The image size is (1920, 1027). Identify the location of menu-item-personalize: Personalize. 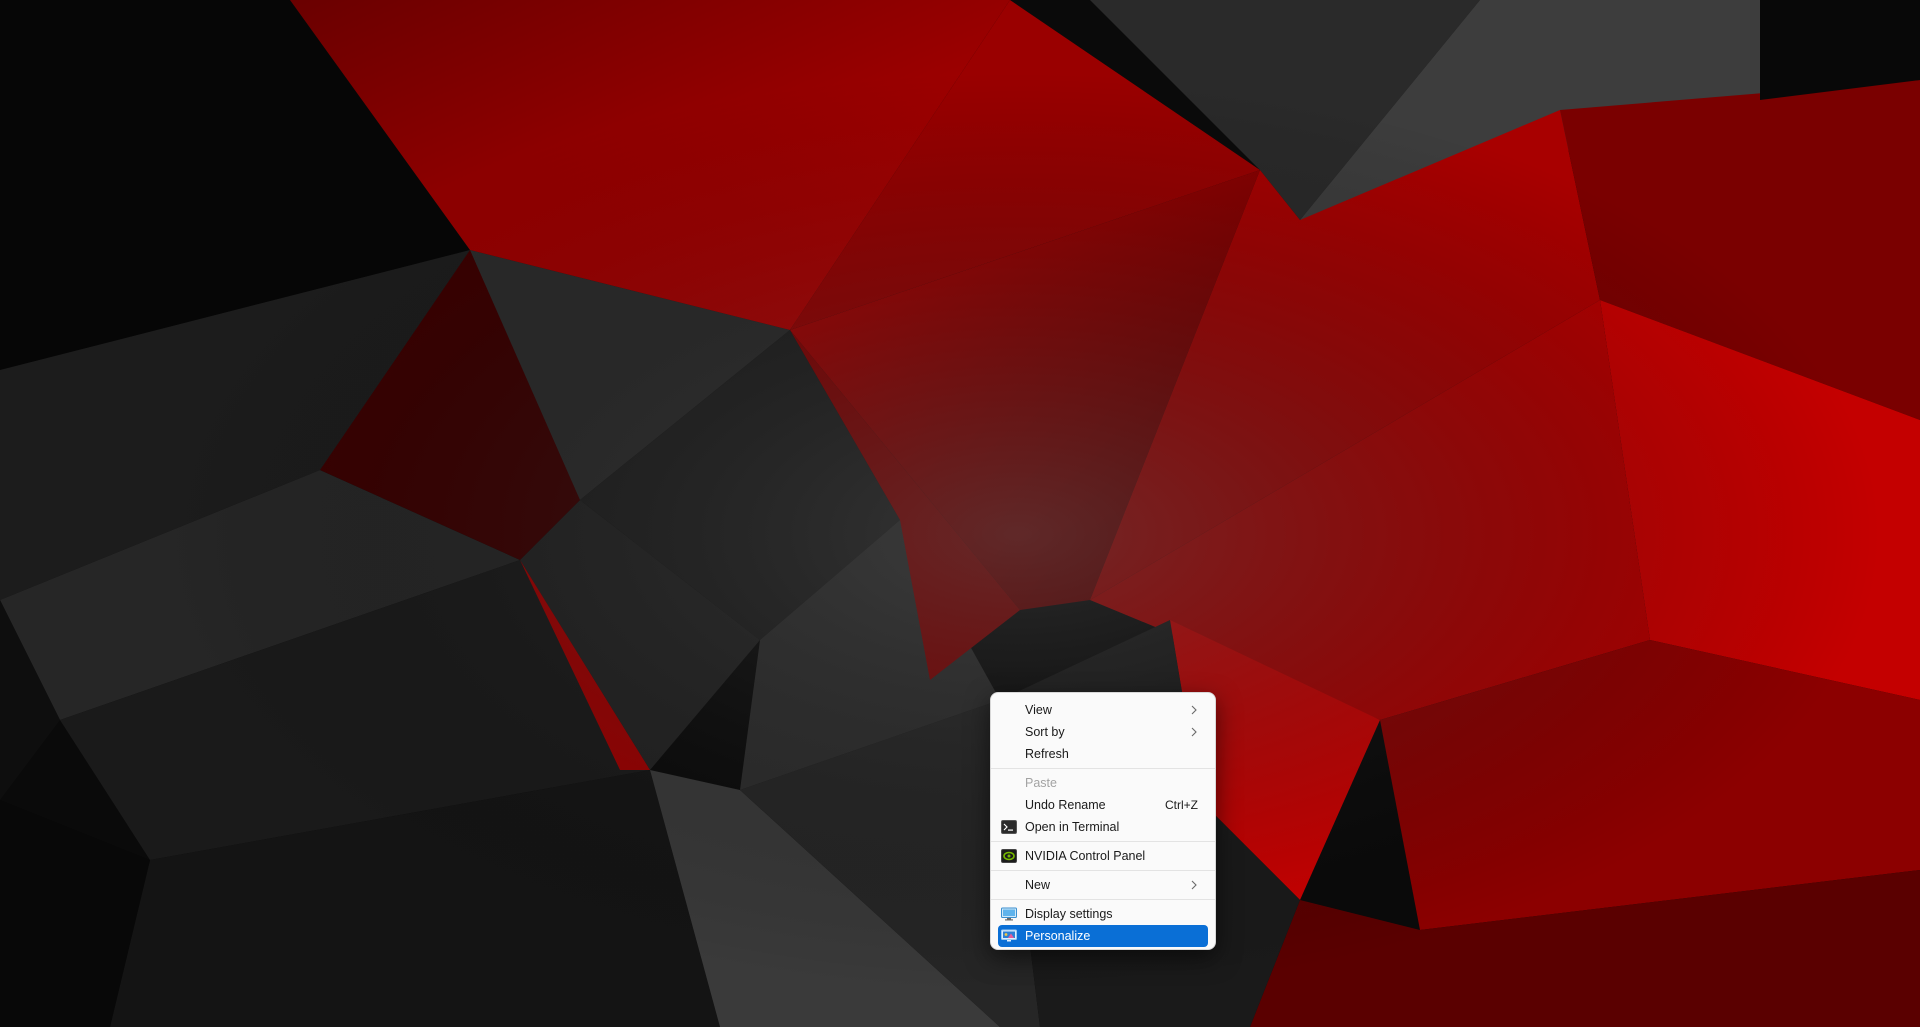
(1103, 936).